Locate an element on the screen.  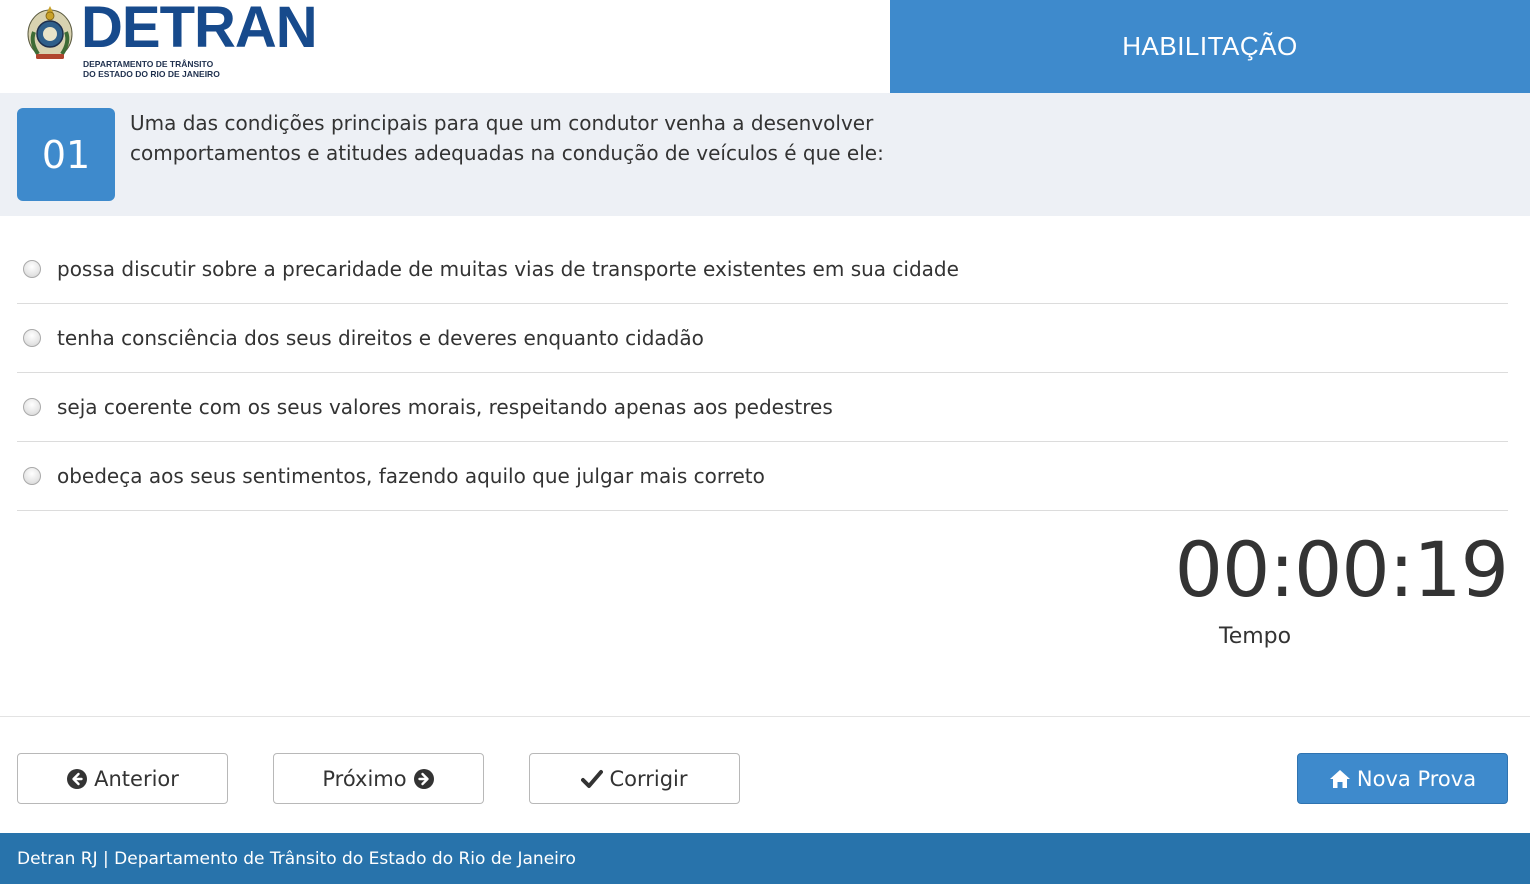
arrow-circle-left-icon is located at coordinates (77, 778).